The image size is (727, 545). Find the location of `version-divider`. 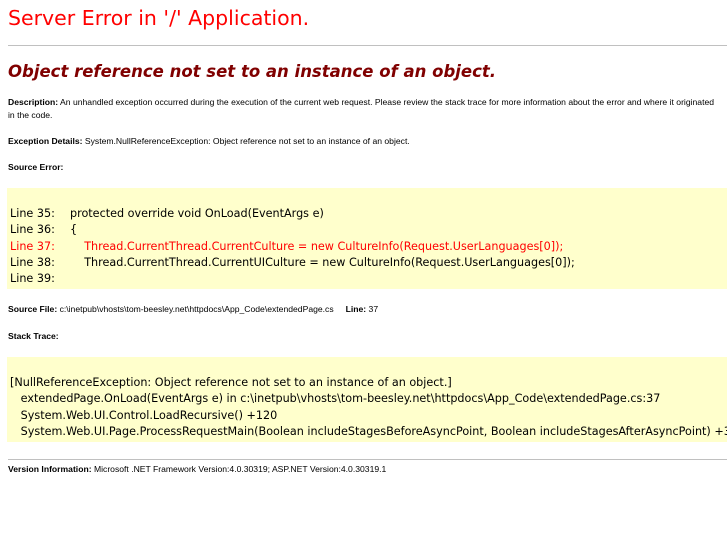

version-divider is located at coordinates (367, 459).